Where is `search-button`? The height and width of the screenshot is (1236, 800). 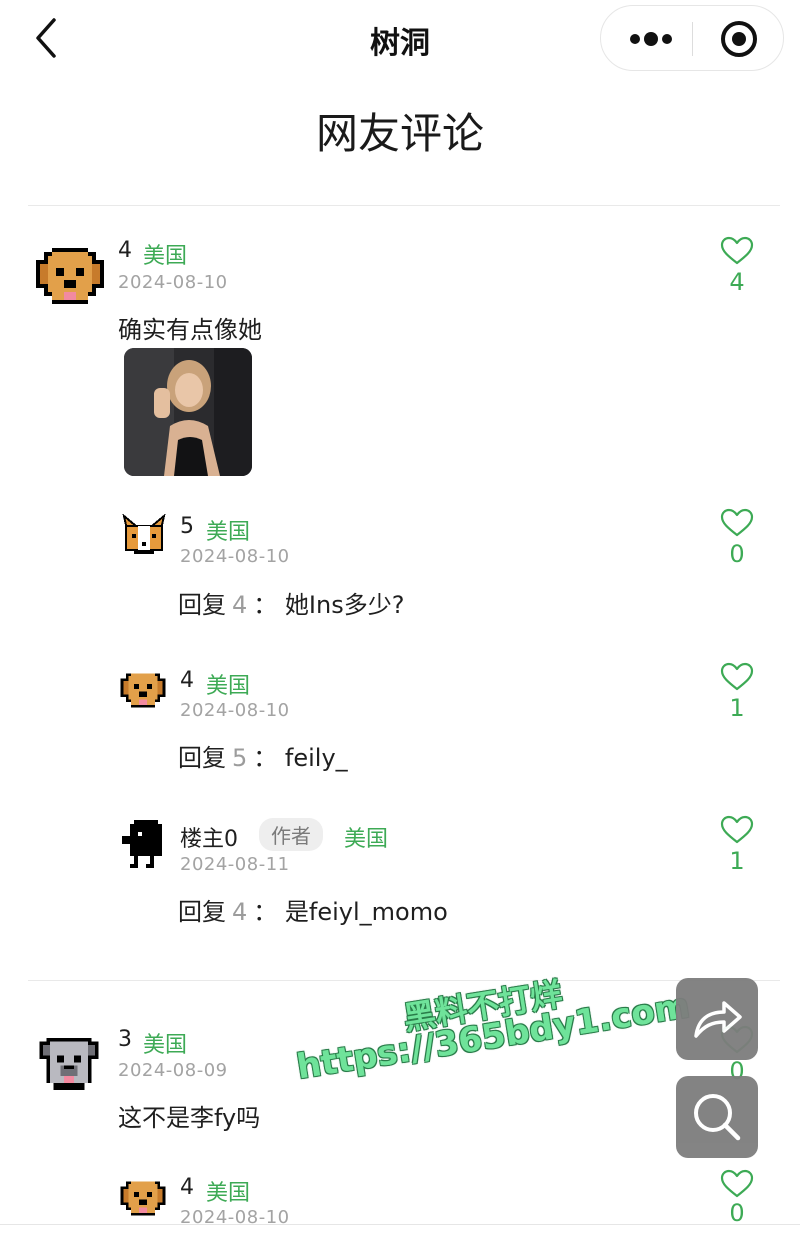 search-button is located at coordinates (717, 1117).